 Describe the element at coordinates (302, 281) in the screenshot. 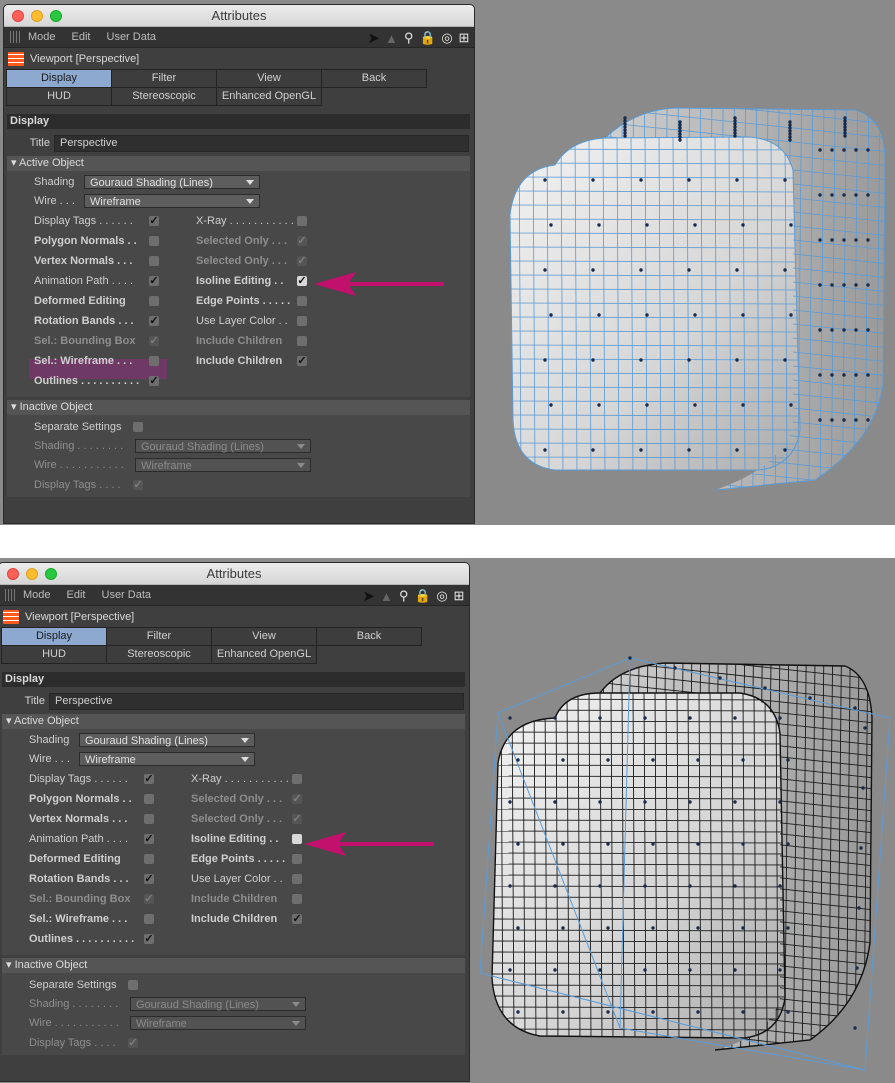

I see `isoline-editing-checkbox: ✓` at that location.